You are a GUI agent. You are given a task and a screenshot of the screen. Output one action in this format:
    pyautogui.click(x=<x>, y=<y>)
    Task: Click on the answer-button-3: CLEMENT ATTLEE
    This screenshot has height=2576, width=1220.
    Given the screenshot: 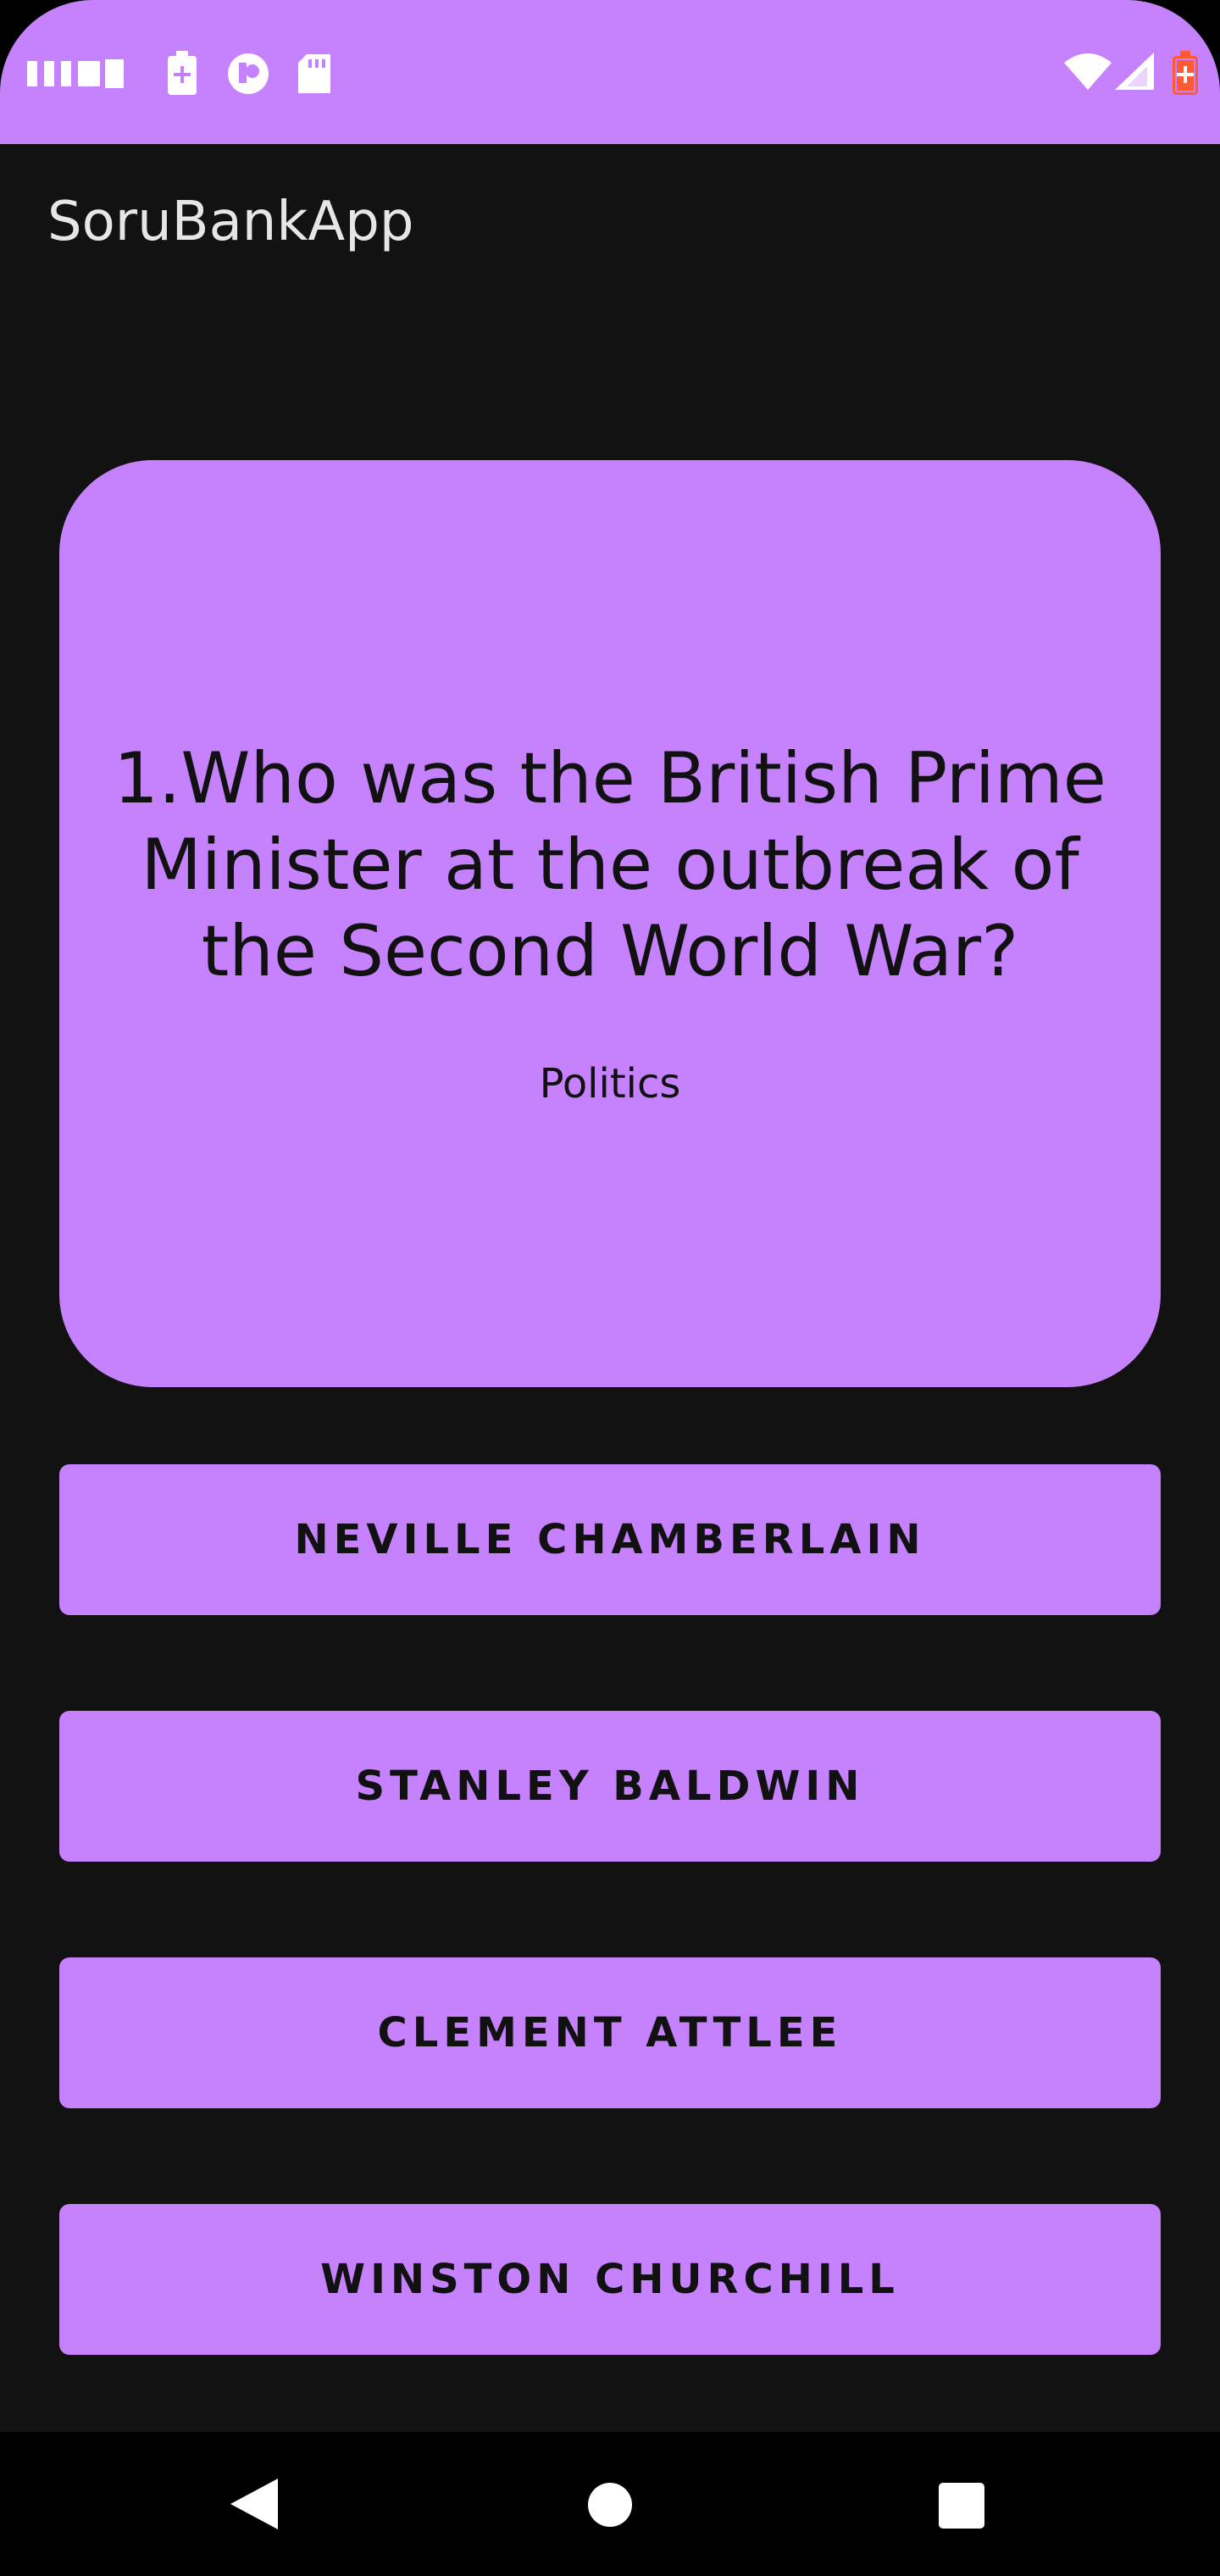 What is the action you would take?
    pyautogui.click(x=610, y=2032)
    